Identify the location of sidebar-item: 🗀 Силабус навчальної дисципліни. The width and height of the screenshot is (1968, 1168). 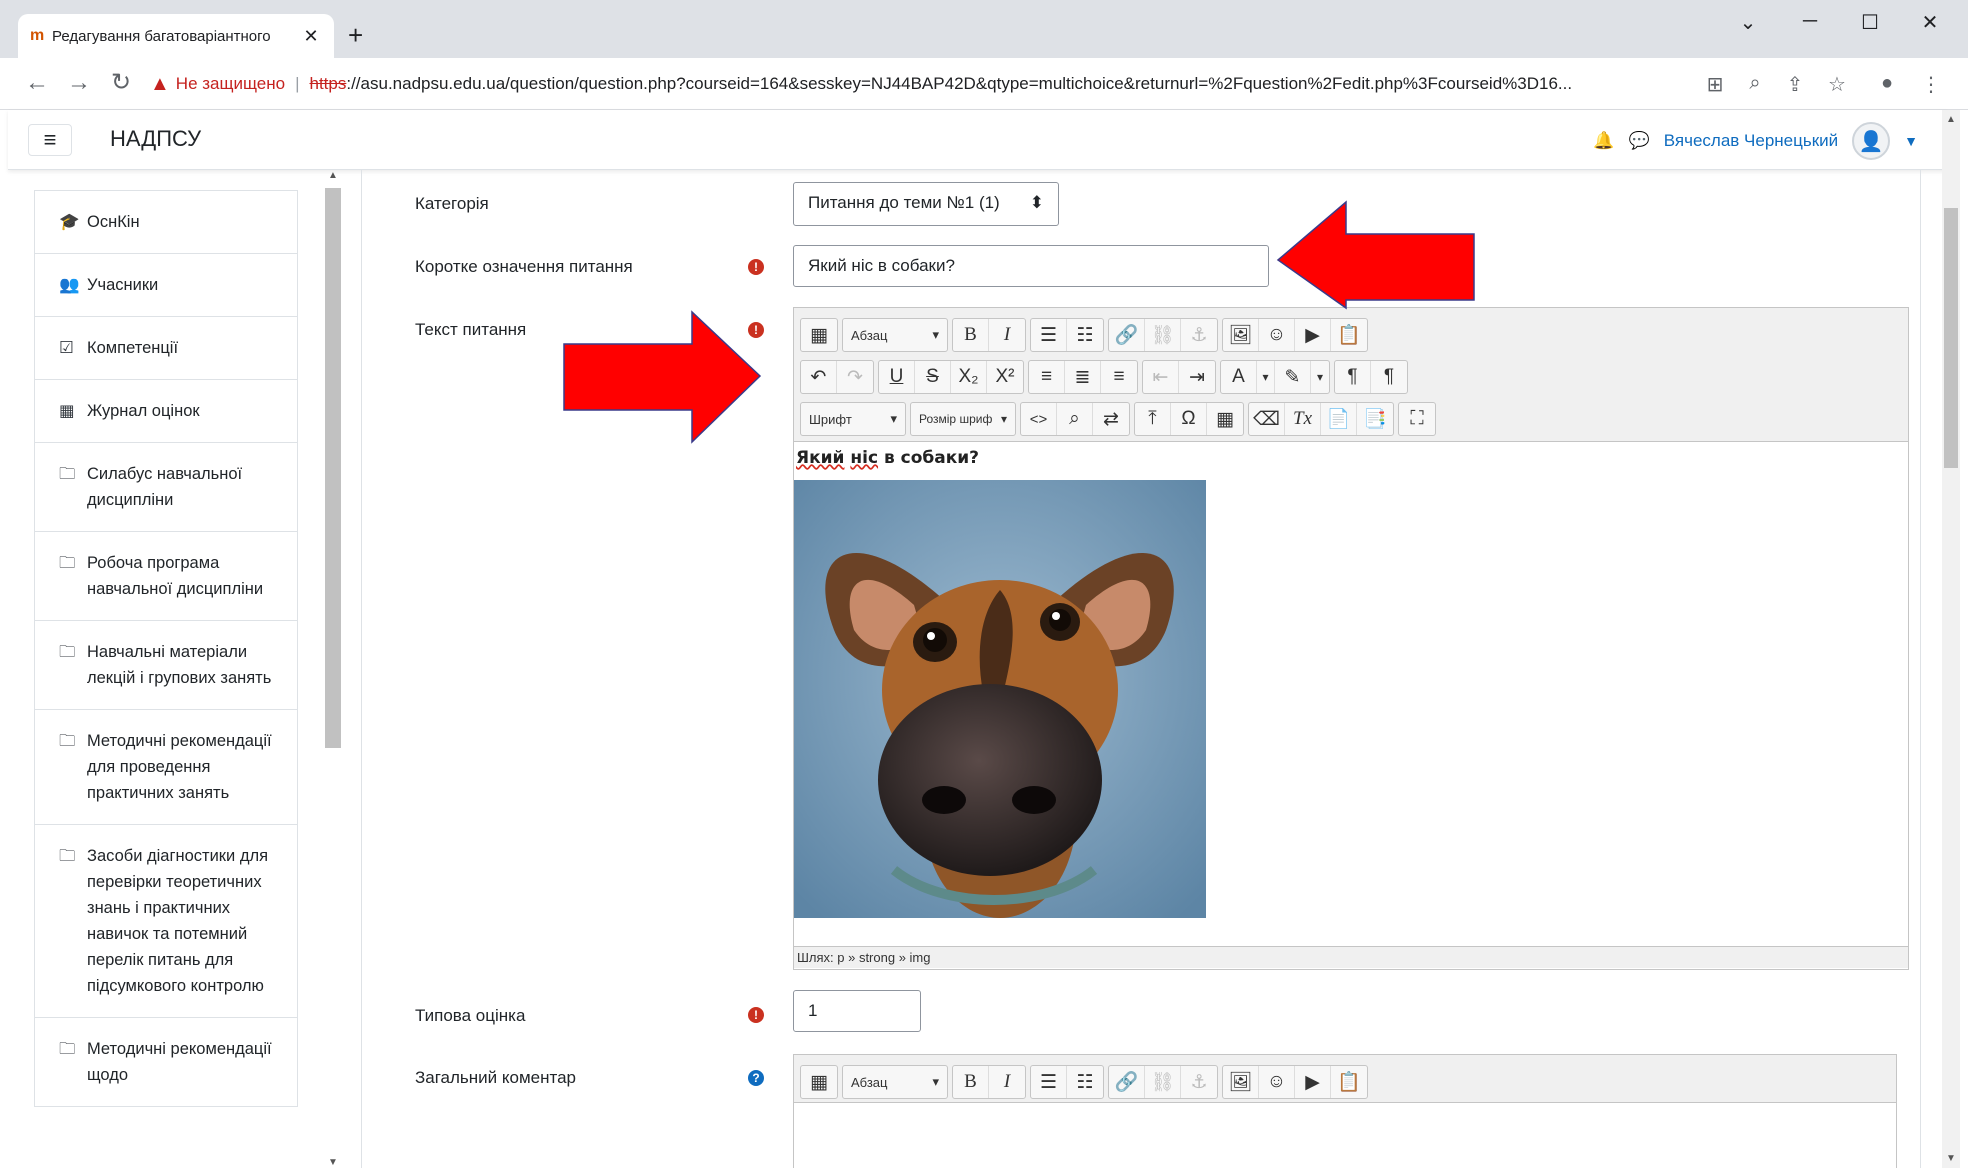
(166, 487).